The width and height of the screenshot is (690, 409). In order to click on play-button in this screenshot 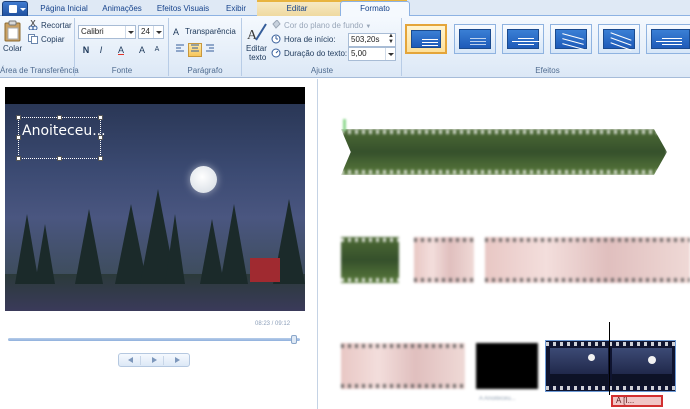, I will do `click(154, 360)`.